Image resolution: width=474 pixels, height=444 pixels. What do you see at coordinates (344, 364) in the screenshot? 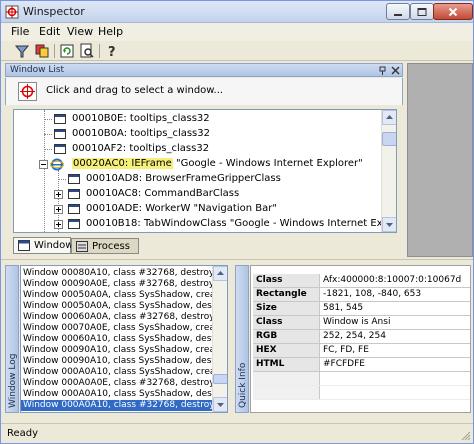
I see `quick-info-value: #FCFDFE` at bounding box center [344, 364].